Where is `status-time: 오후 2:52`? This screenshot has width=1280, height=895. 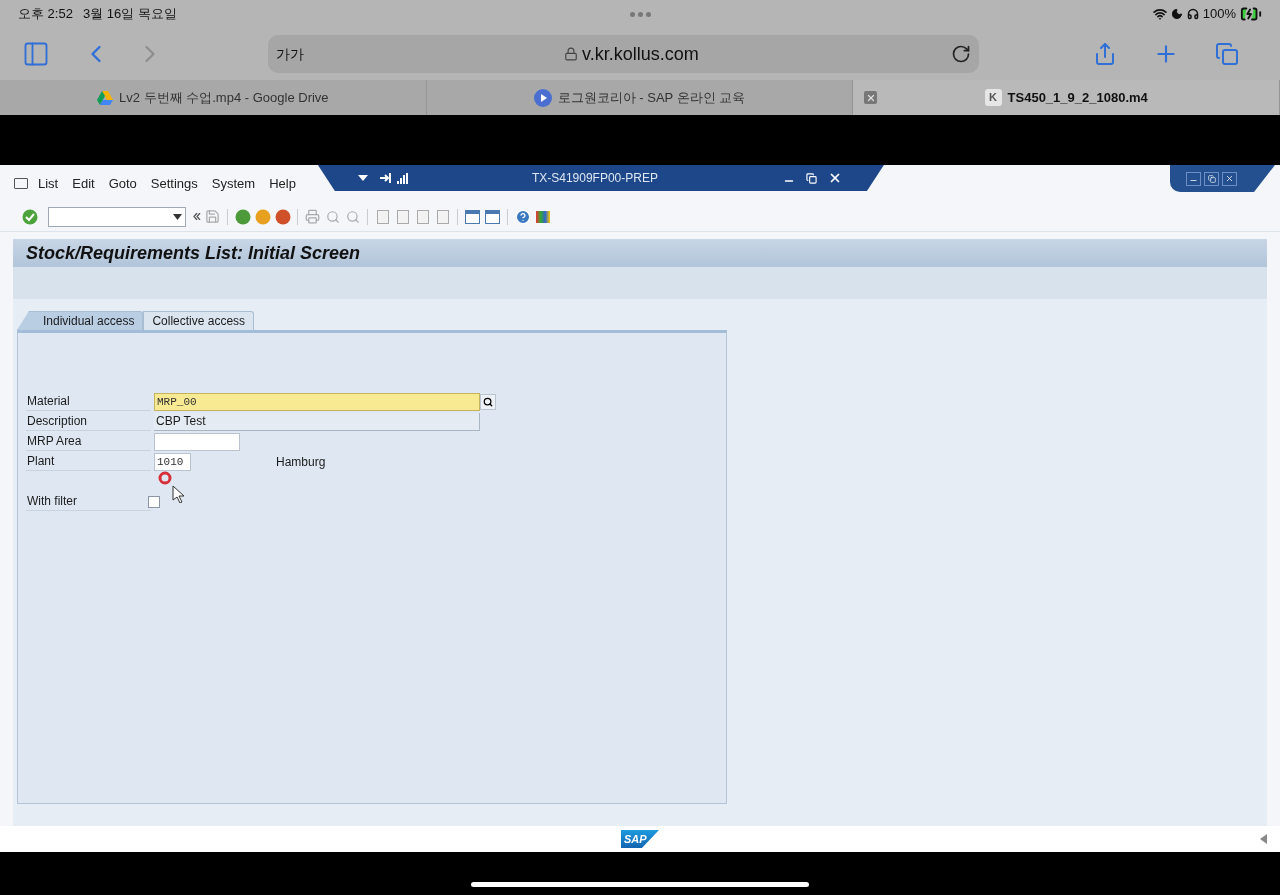 status-time: 오후 2:52 is located at coordinates (45, 14).